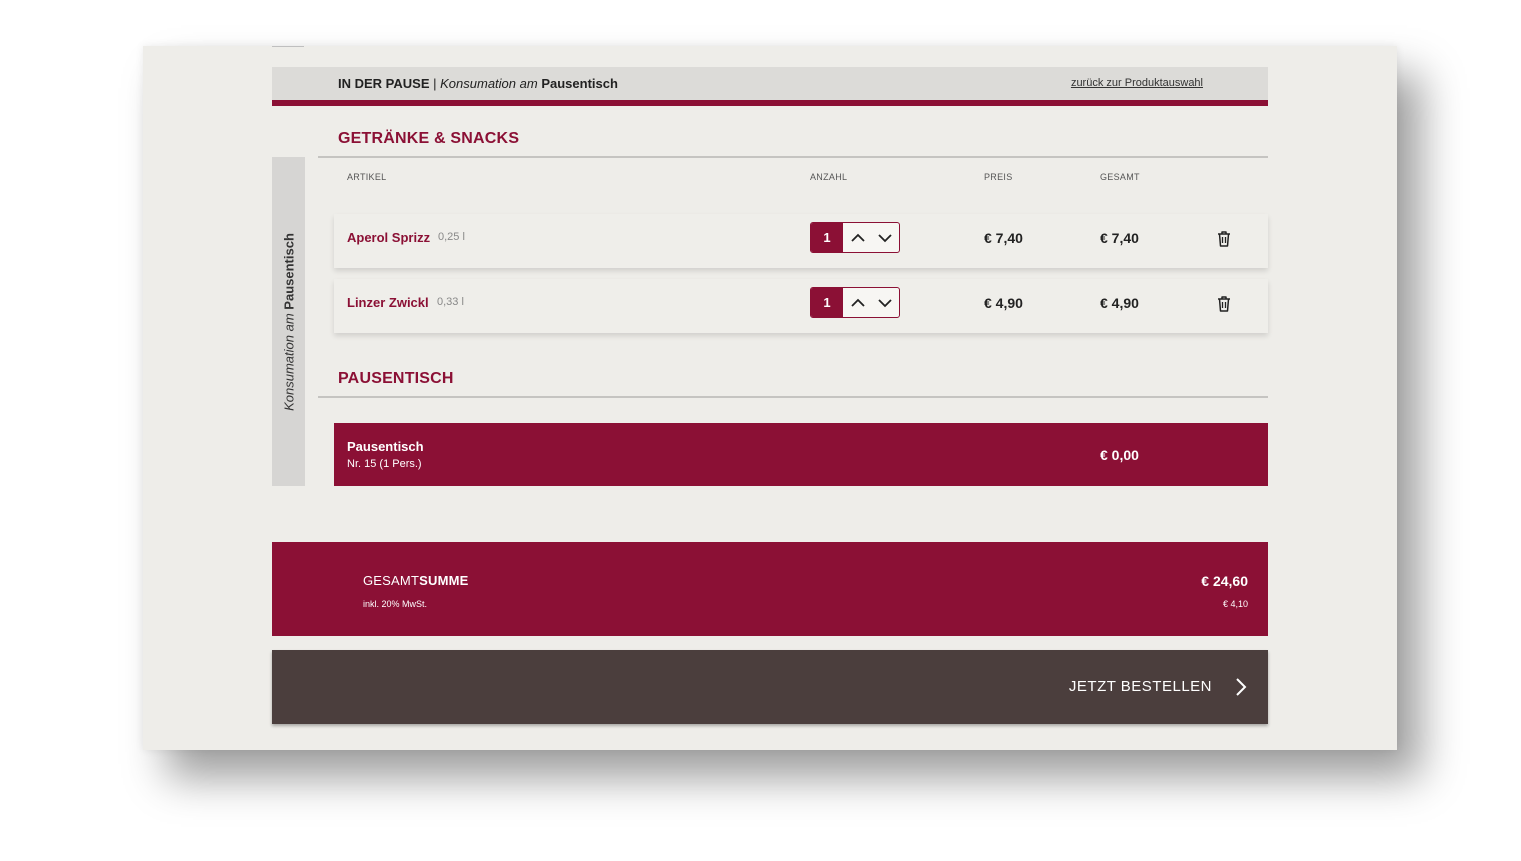 The image size is (1521, 861). I want to click on item-name: Aperol Sprizz, so click(389, 237).